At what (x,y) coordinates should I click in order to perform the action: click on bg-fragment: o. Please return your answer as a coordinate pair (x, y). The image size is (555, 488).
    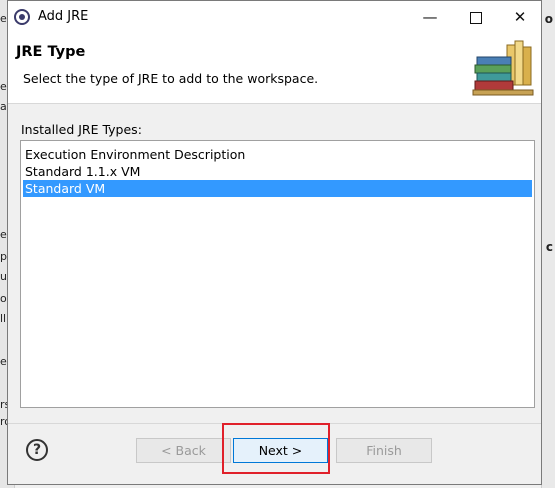
    Looking at the image, I should click on (548, 19).